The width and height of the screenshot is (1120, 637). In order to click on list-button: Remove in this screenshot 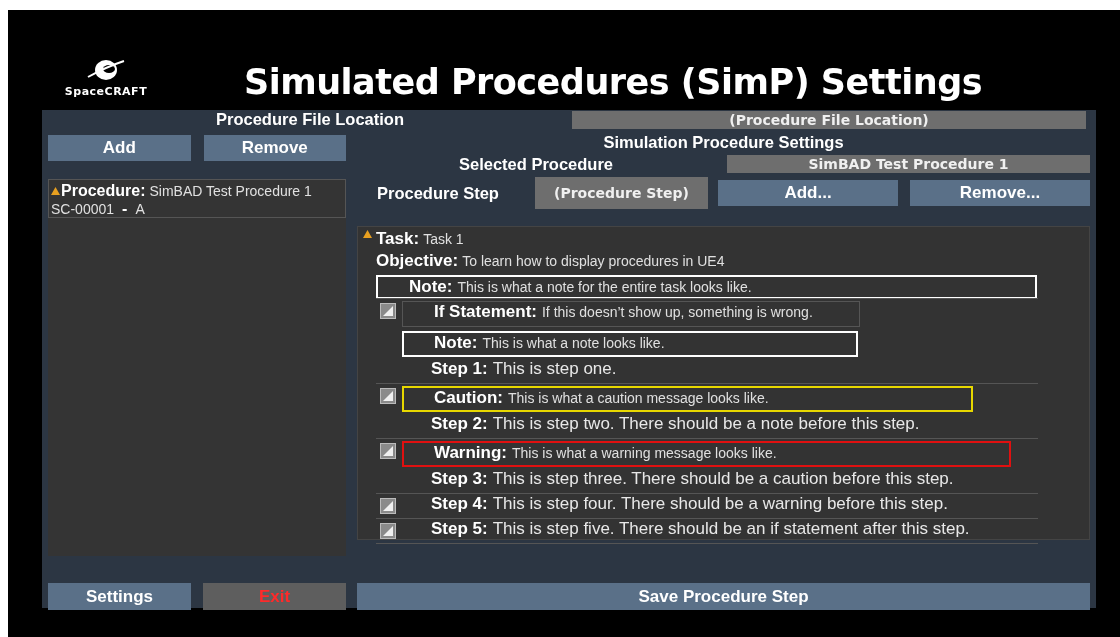, I will do `click(274, 148)`.